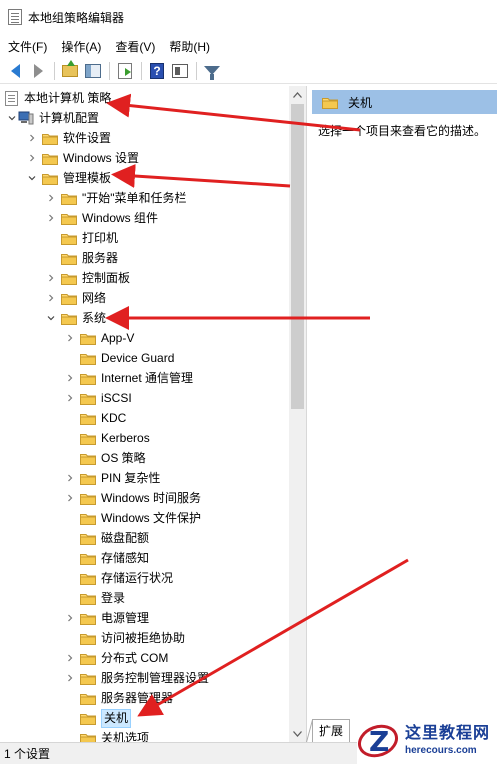 The image size is (497, 764). What do you see at coordinates (297, 414) in the screenshot?
I see `tree-scrollbar` at bounding box center [297, 414].